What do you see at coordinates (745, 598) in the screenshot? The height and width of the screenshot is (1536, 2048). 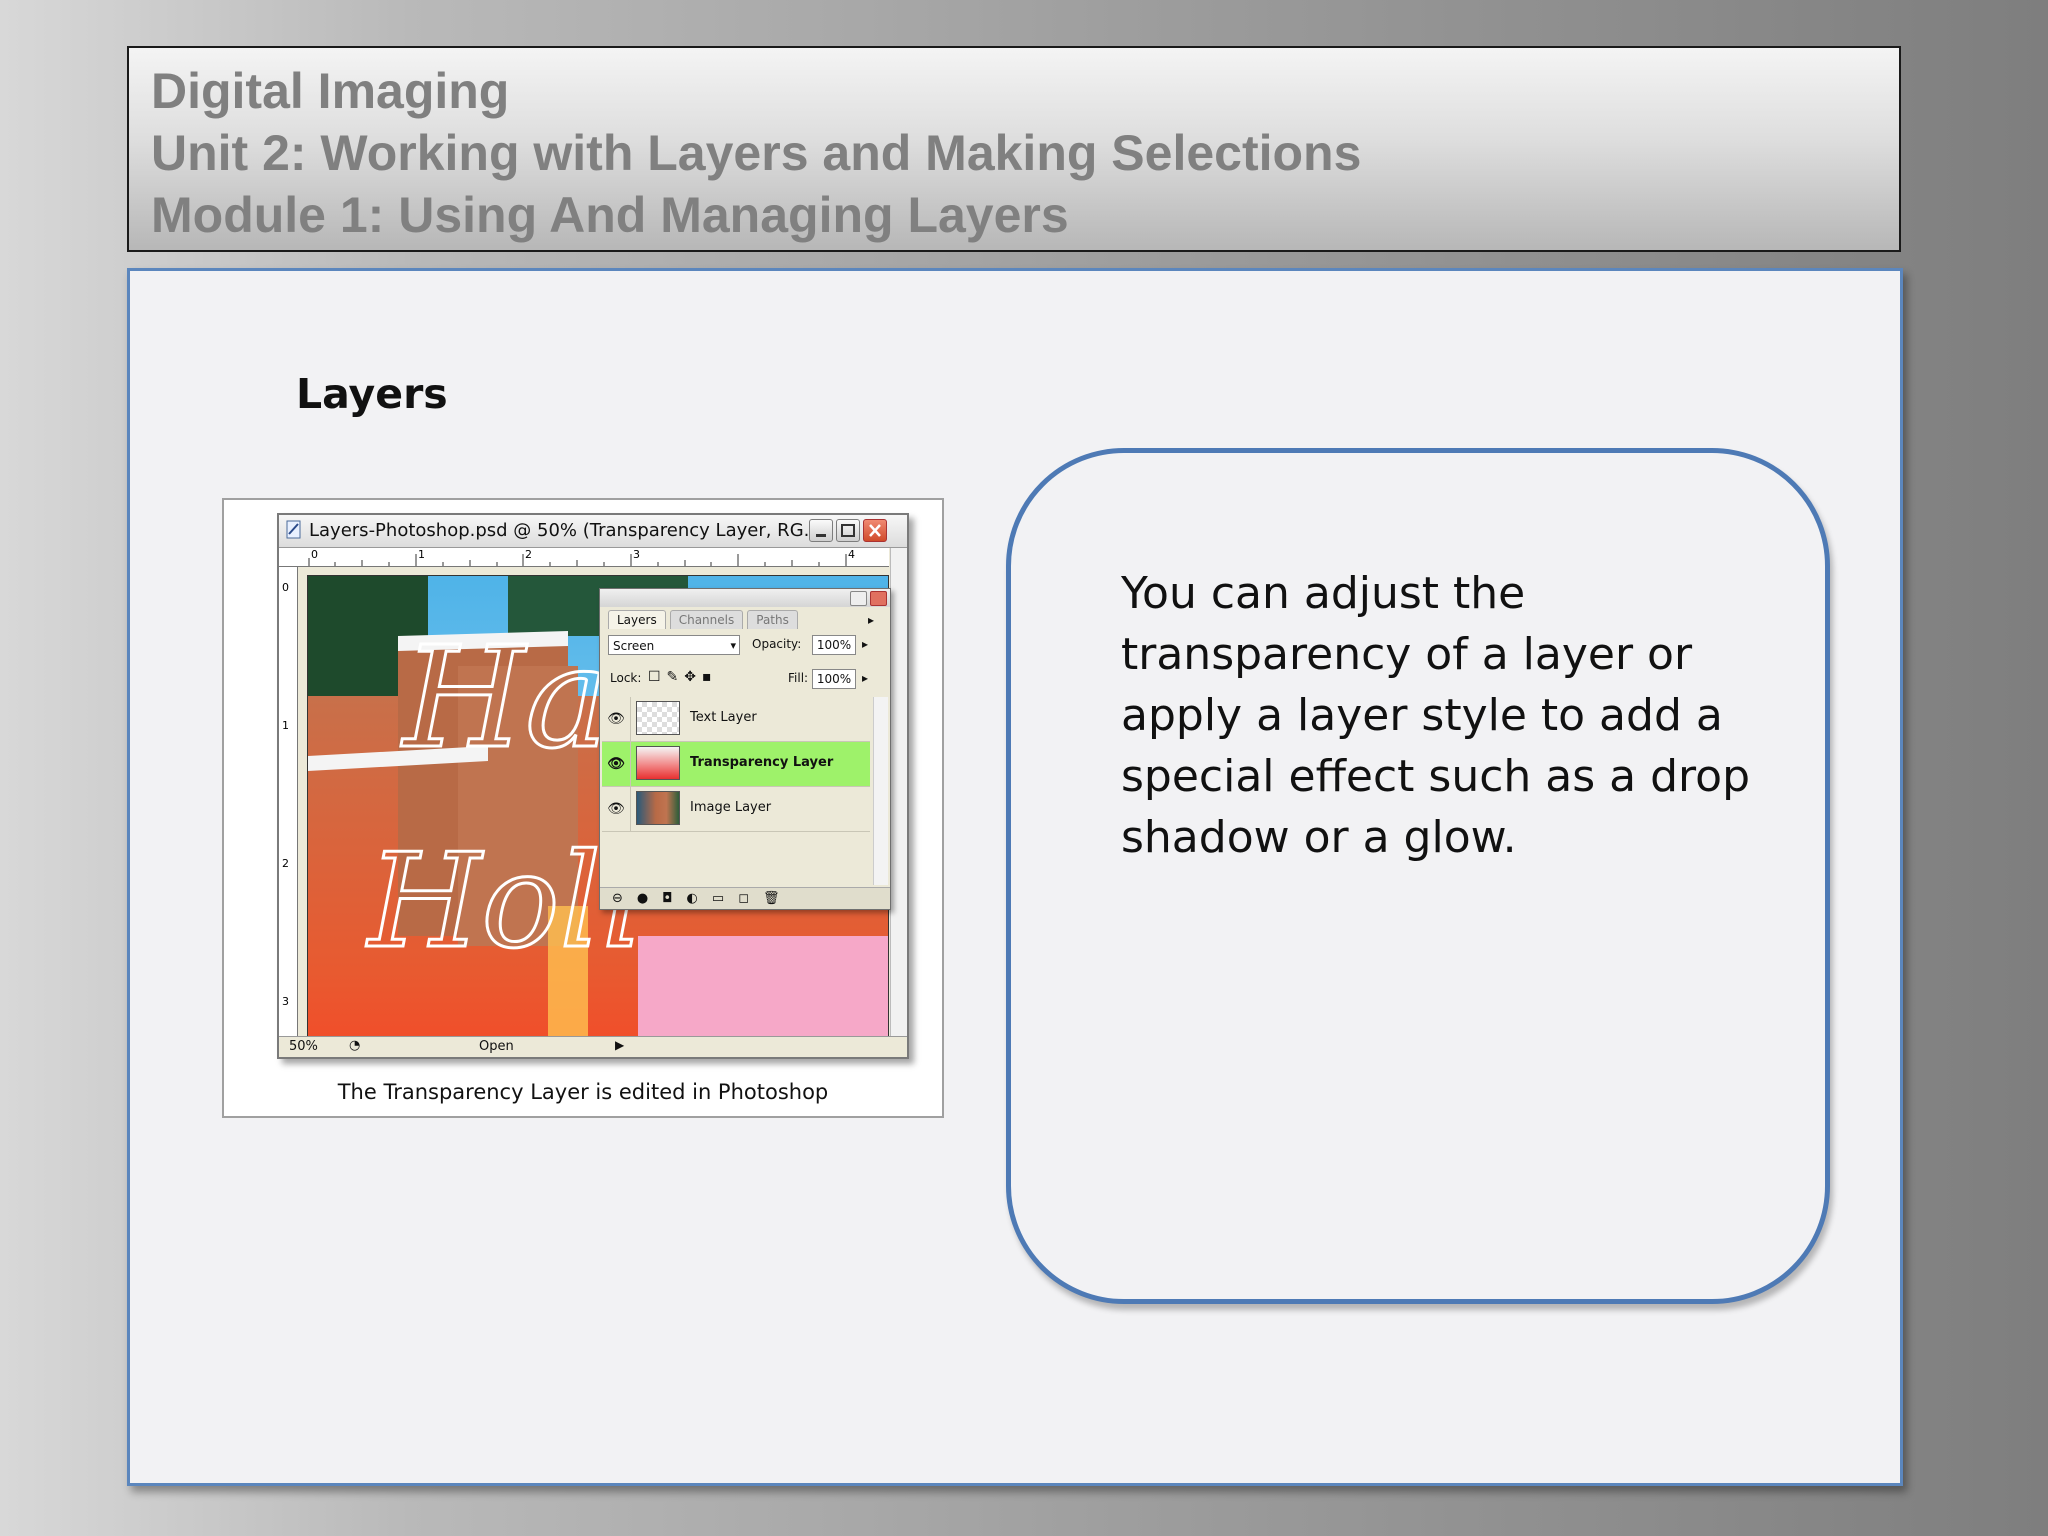 I see `palette-titlebar` at bounding box center [745, 598].